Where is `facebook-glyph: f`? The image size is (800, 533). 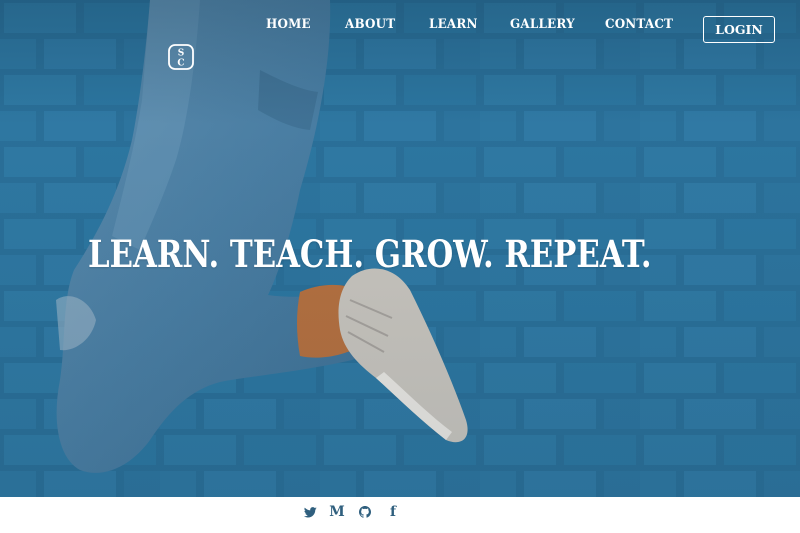
facebook-glyph: f is located at coordinates (393, 512).